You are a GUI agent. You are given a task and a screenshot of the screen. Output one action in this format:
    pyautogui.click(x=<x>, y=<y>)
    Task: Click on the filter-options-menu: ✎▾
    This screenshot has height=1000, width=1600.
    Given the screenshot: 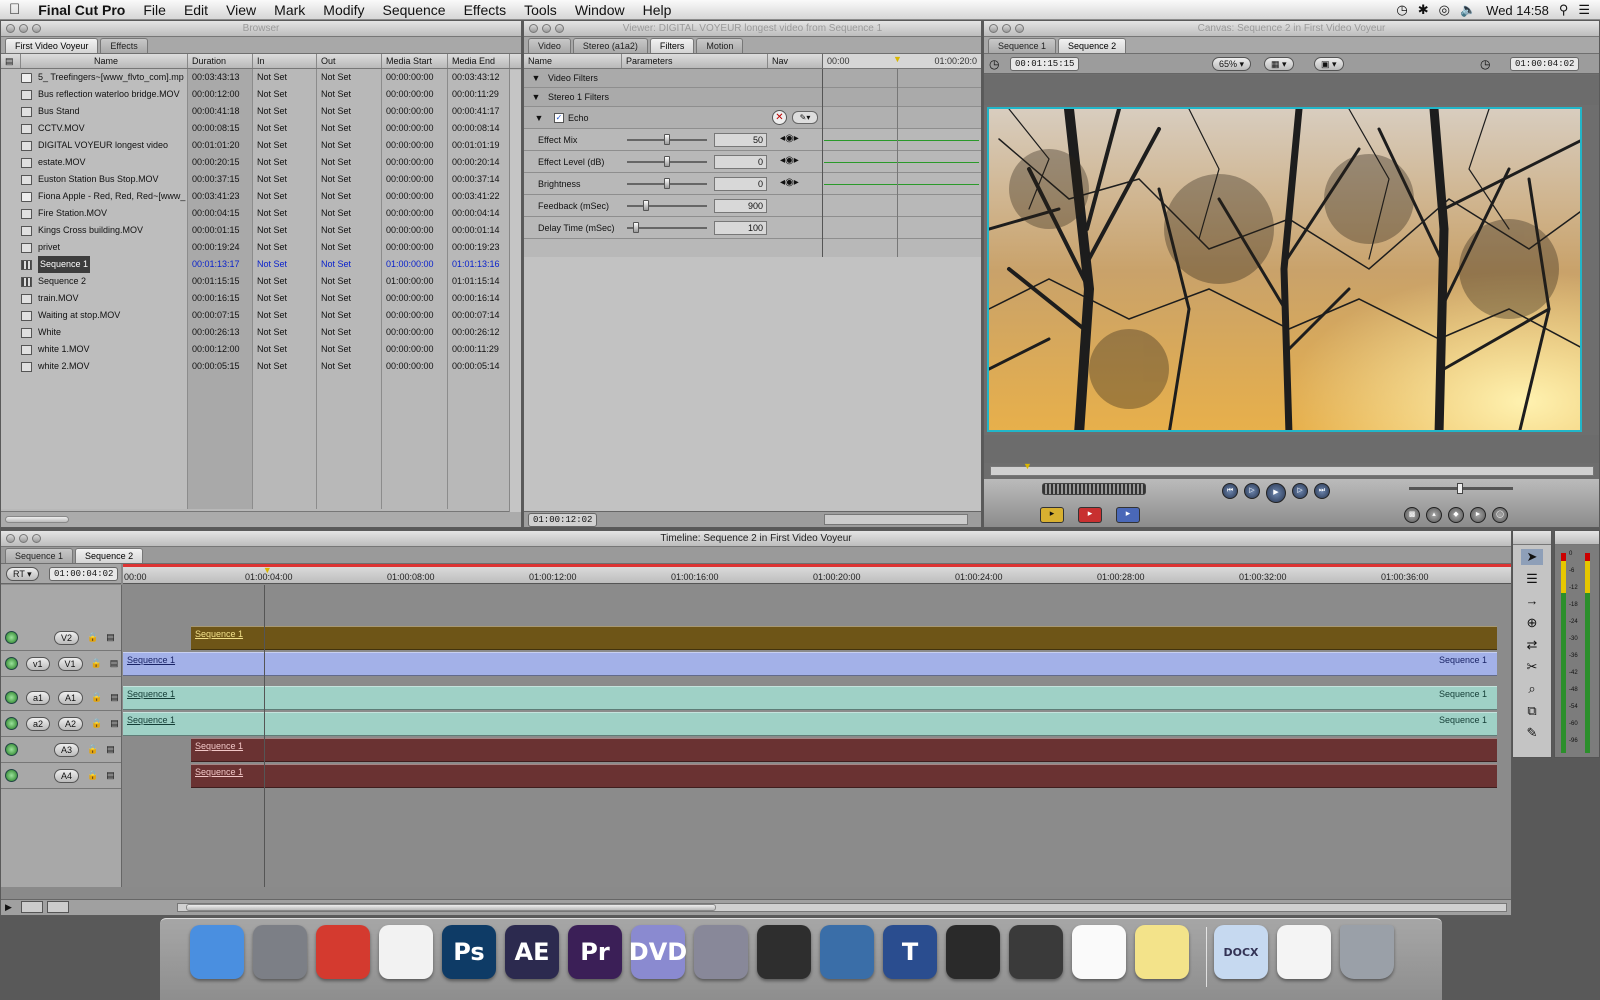 What is the action you would take?
    pyautogui.click(x=805, y=117)
    